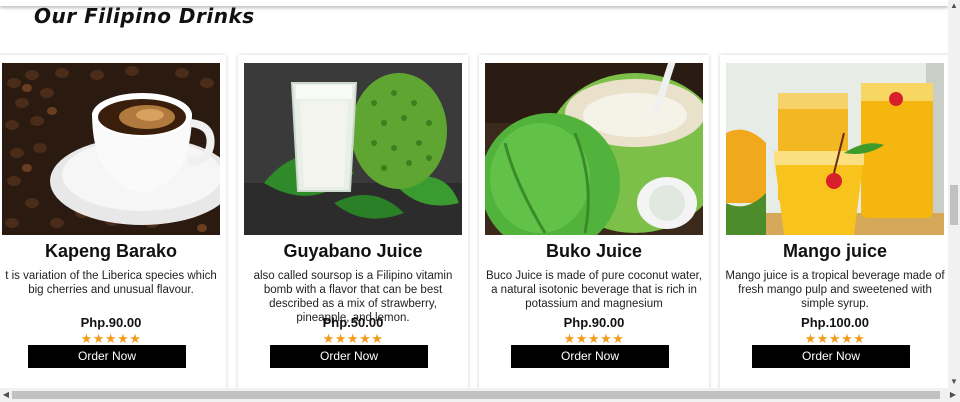 This screenshot has height=402, width=960. What do you see at coordinates (476, 395) in the screenshot?
I see `horizontal-scroll-thumb` at bounding box center [476, 395].